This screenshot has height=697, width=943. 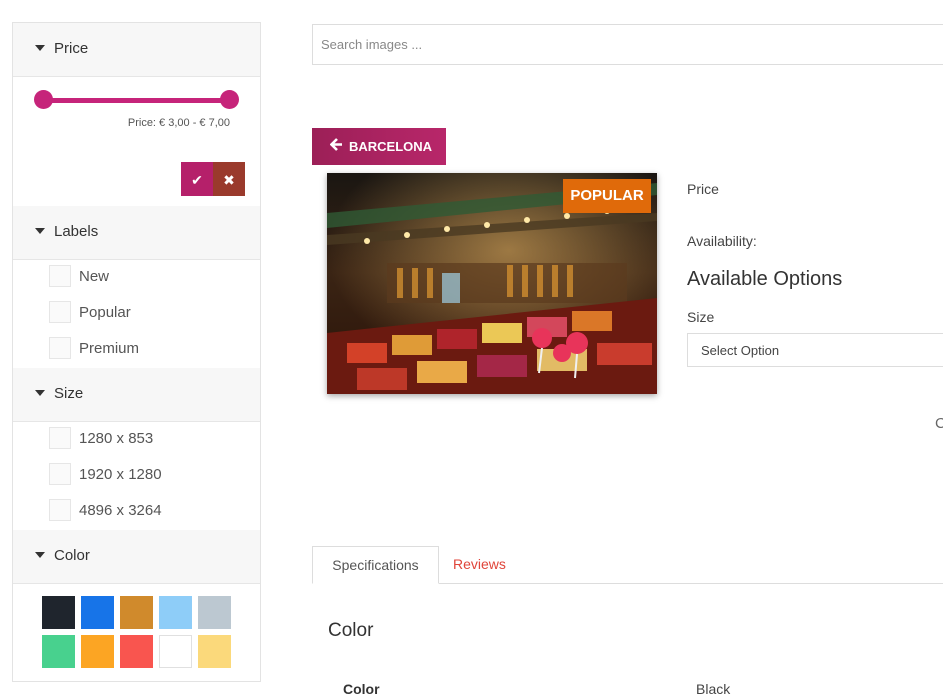 I want to click on filter-header-size: Size, so click(x=136, y=395).